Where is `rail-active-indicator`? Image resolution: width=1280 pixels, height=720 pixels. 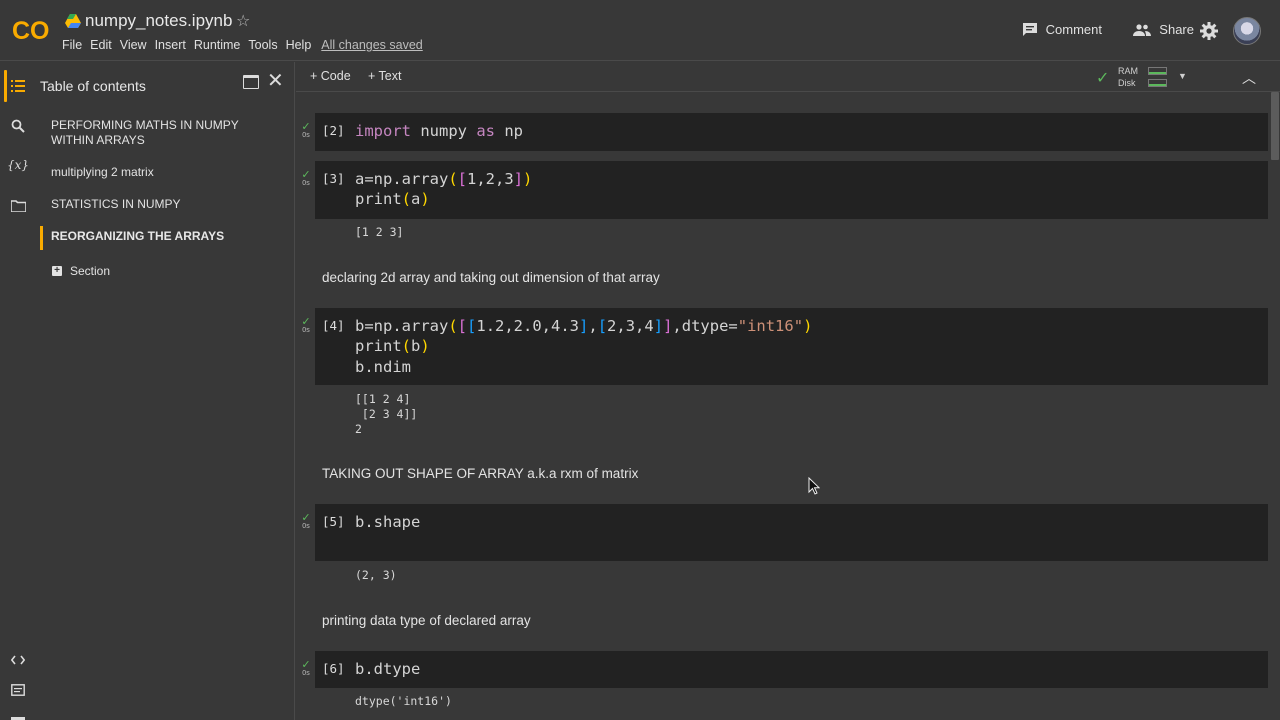
rail-active-indicator is located at coordinates (5, 86).